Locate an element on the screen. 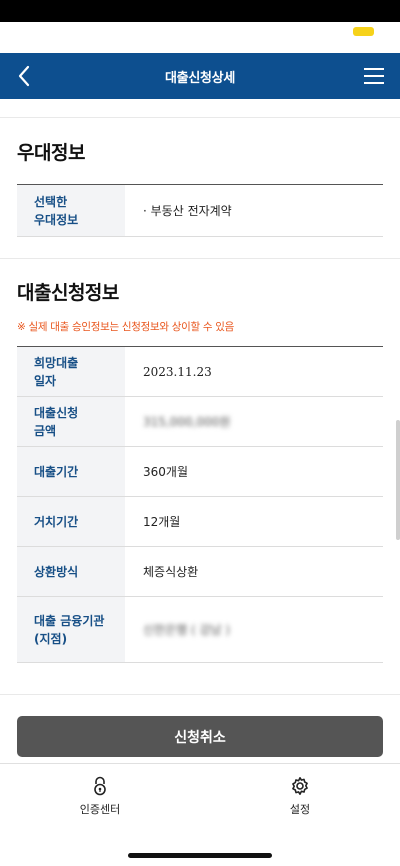  back-button is located at coordinates (24, 76).